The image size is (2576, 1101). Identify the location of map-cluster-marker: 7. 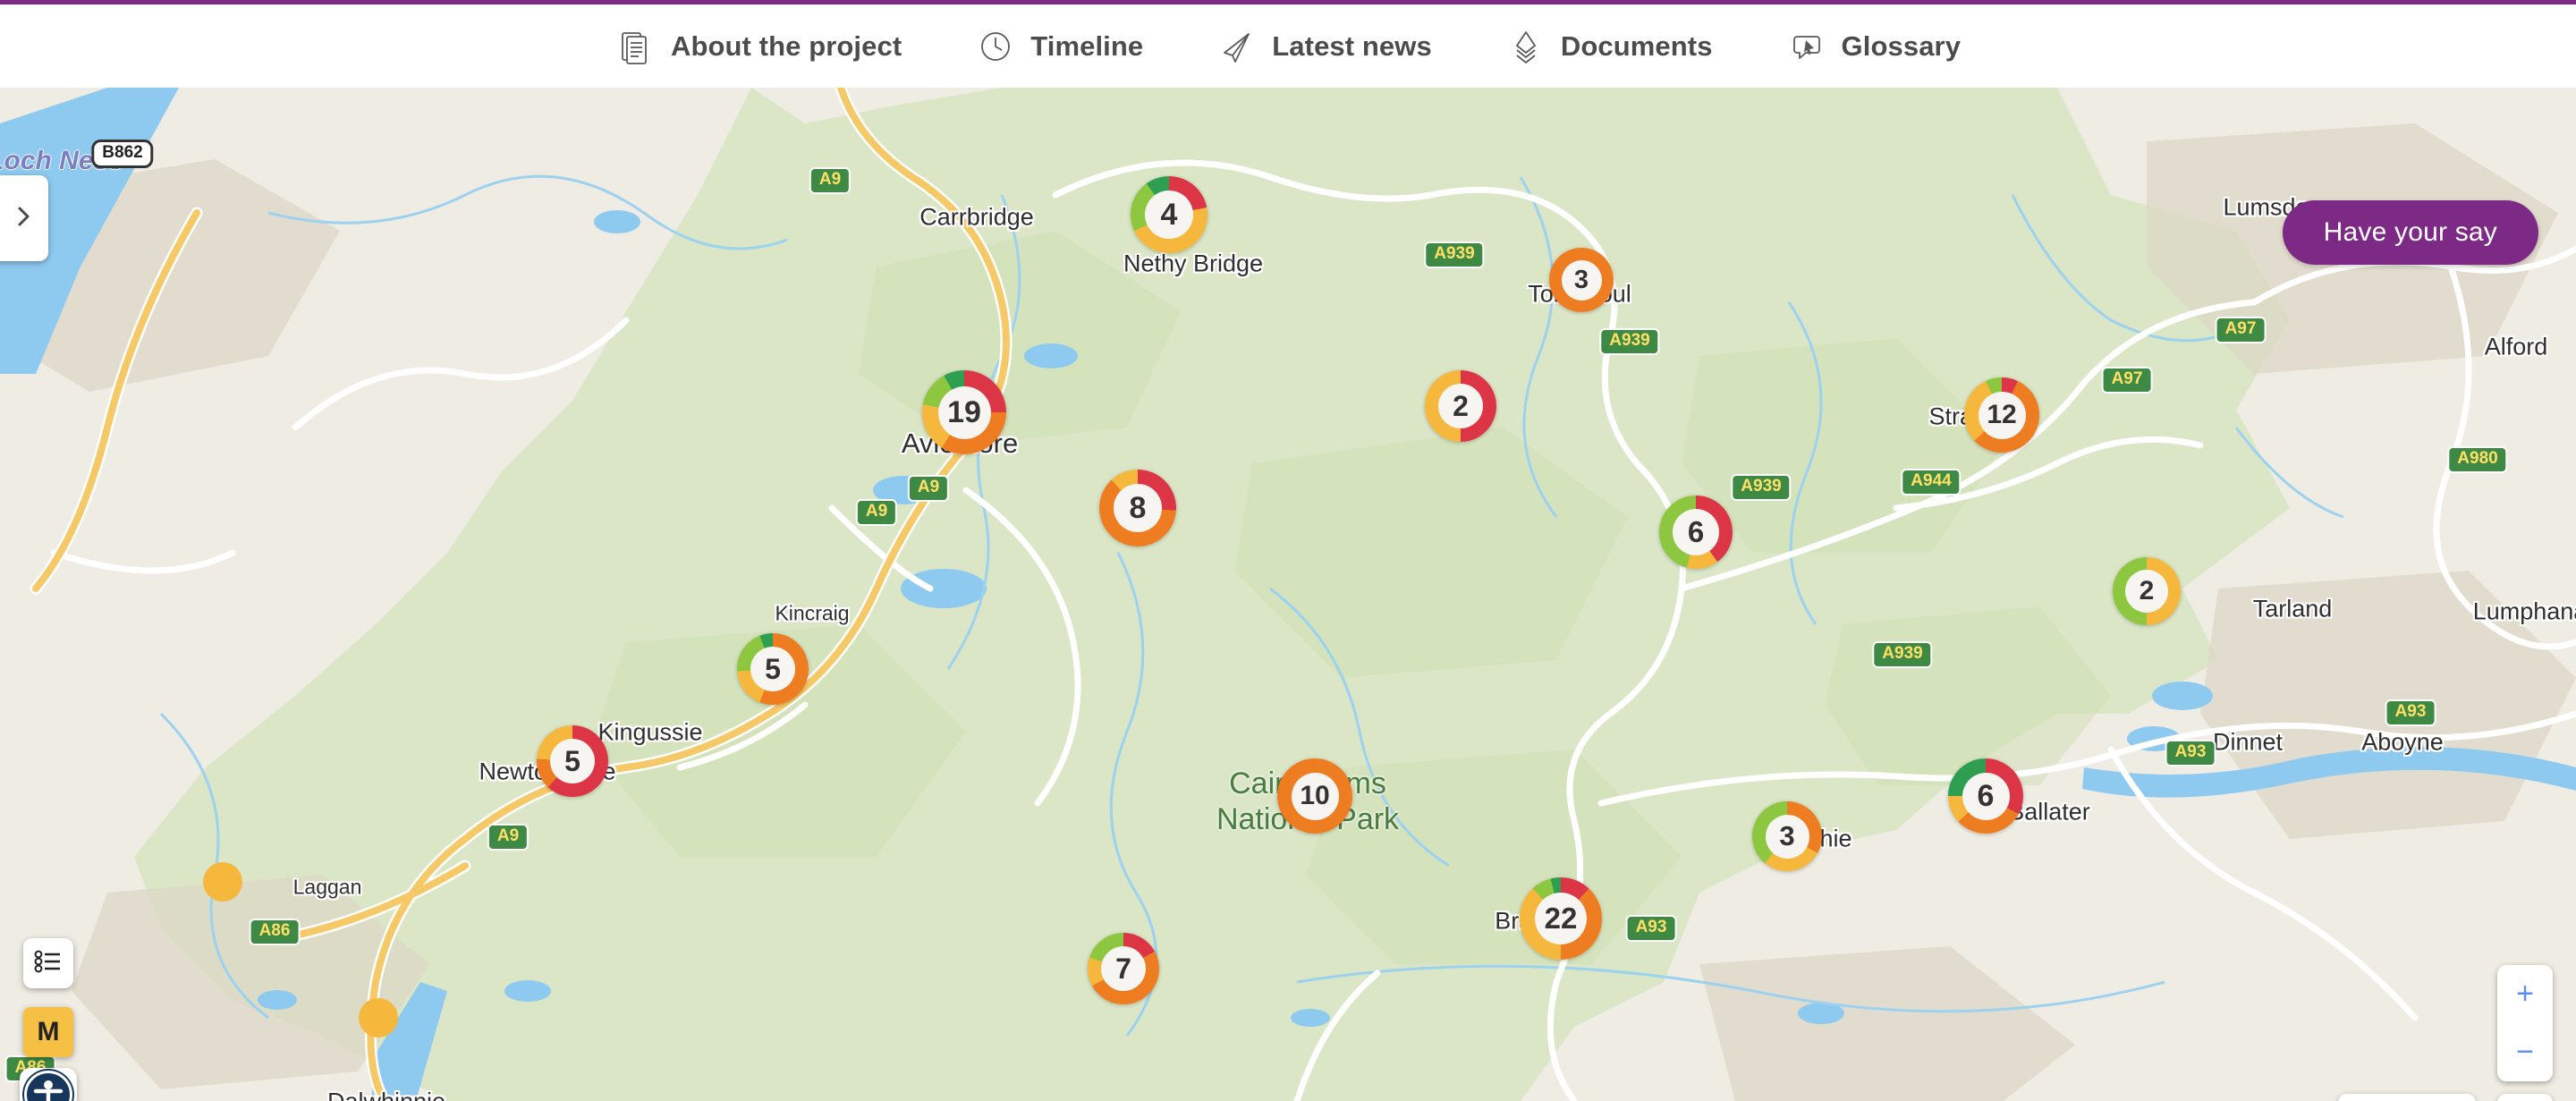
(1123, 968).